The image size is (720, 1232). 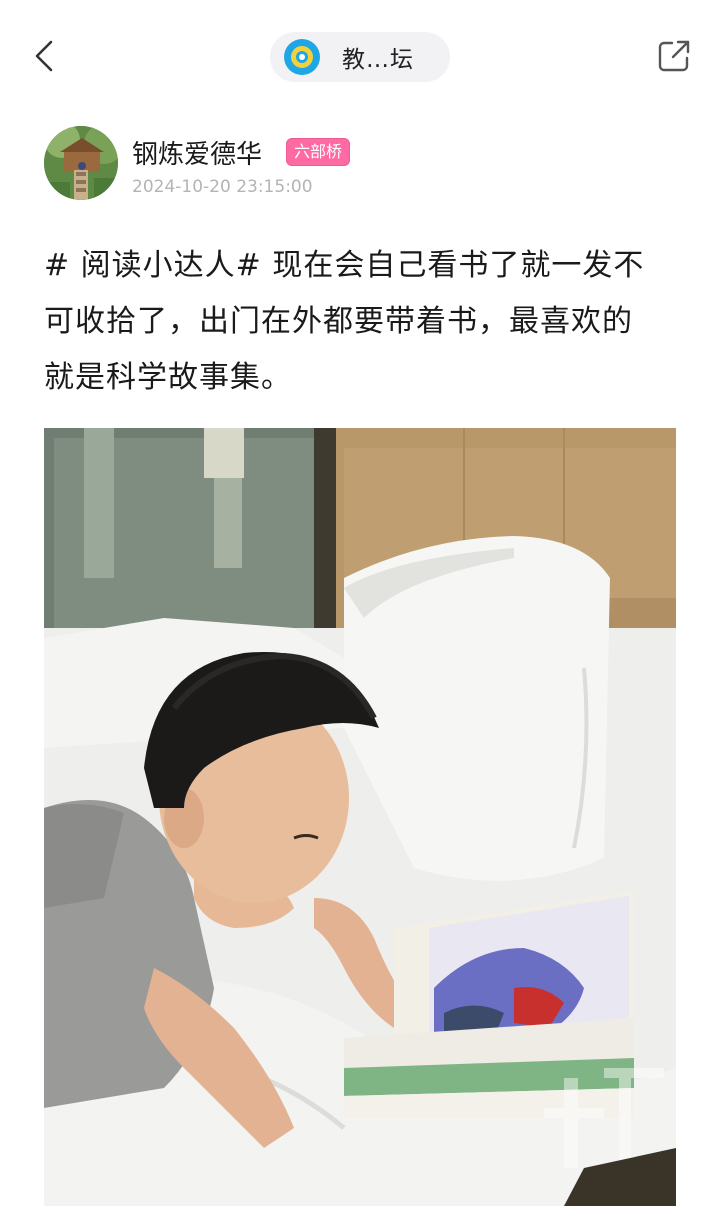 I want to click on share-button, so click(x=674, y=56).